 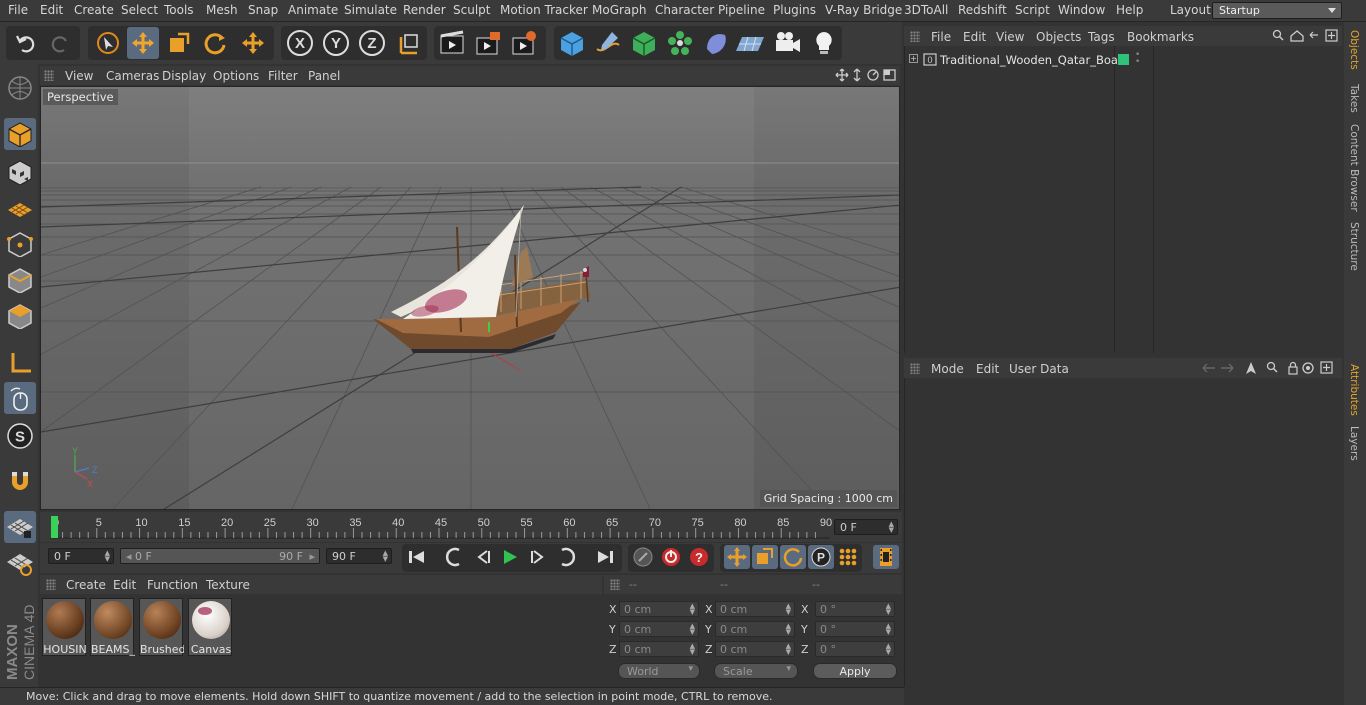 I want to click on attribute-menu-edit: Edit, so click(x=987, y=369).